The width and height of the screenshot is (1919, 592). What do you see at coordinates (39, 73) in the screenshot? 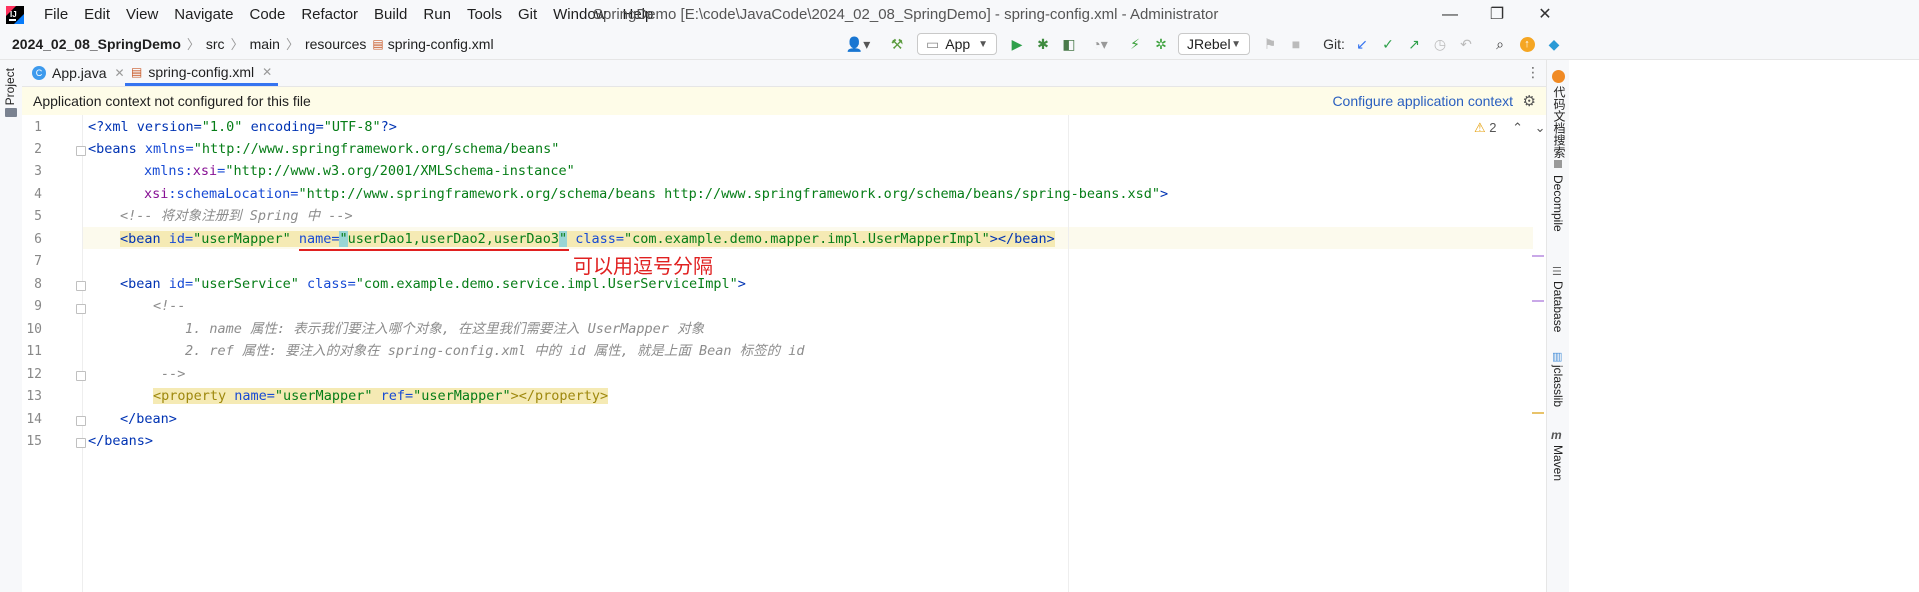
I see `java-class-icon: C` at bounding box center [39, 73].